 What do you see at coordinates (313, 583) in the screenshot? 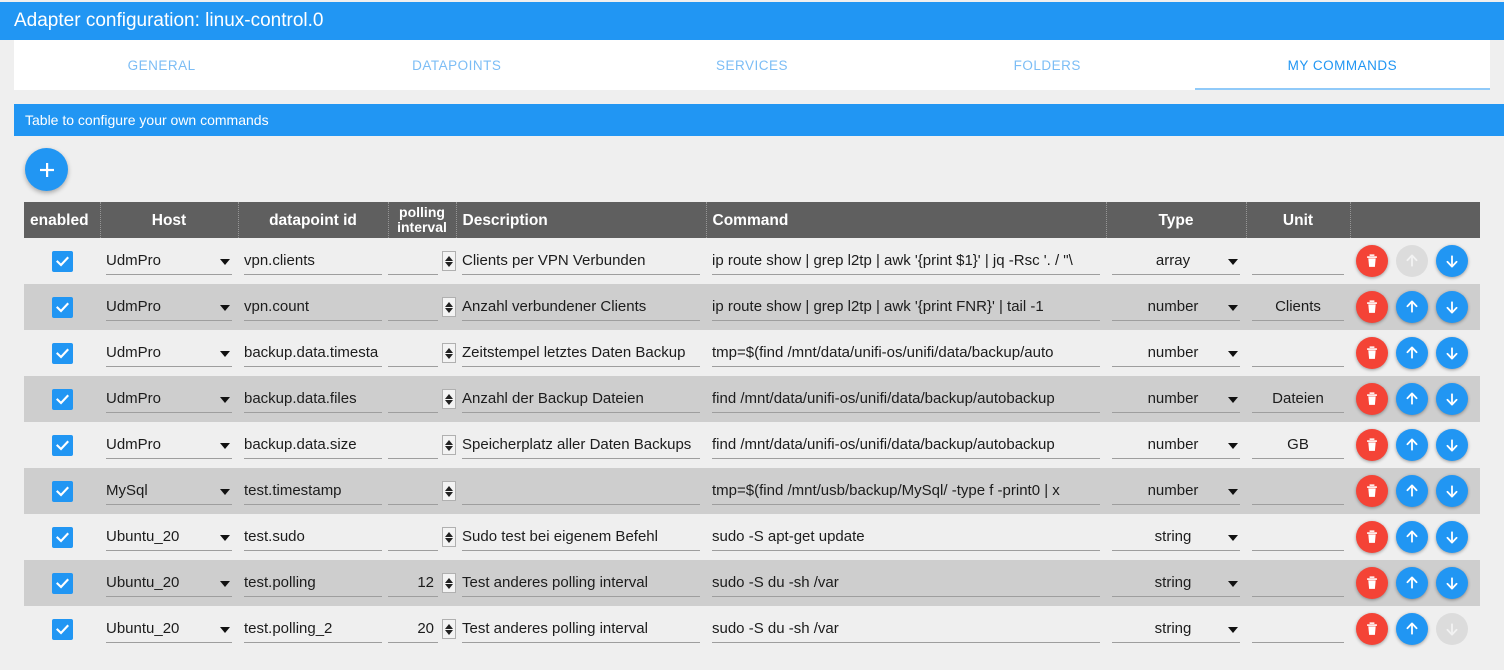
I see `datapoint-id-input: test.polling` at bounding box center [313, 583].